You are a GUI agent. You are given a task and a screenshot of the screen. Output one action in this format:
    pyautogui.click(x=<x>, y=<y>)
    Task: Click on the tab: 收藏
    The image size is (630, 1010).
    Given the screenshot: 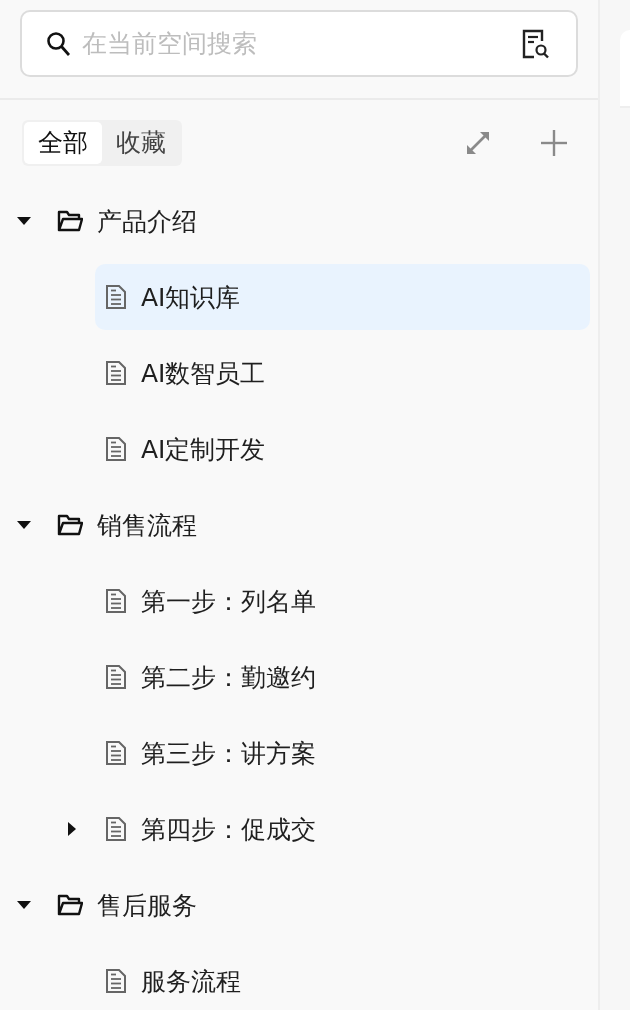 What is the action you would take?
    pyautogui.click(x=141, y=143)
    